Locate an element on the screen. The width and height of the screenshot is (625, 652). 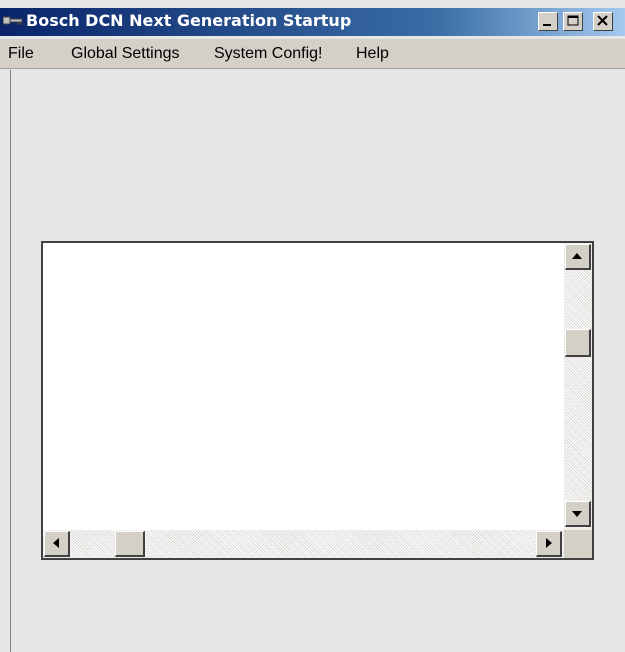
scroll-up-button is located at coordinates (578, 257).